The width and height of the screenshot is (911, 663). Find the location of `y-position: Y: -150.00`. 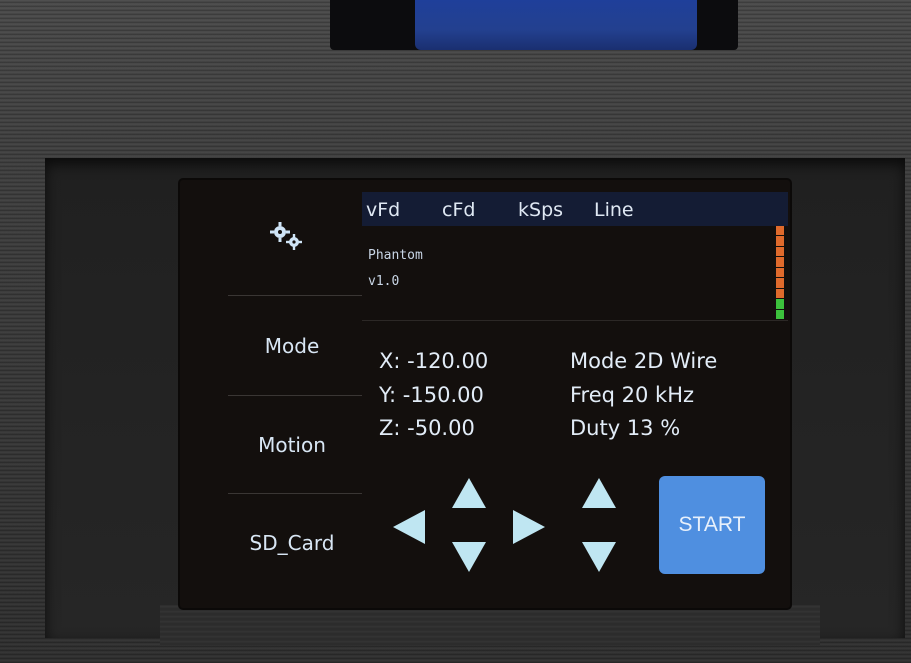

y-position: Y: -150.00 is located at coordinates (431, 395).